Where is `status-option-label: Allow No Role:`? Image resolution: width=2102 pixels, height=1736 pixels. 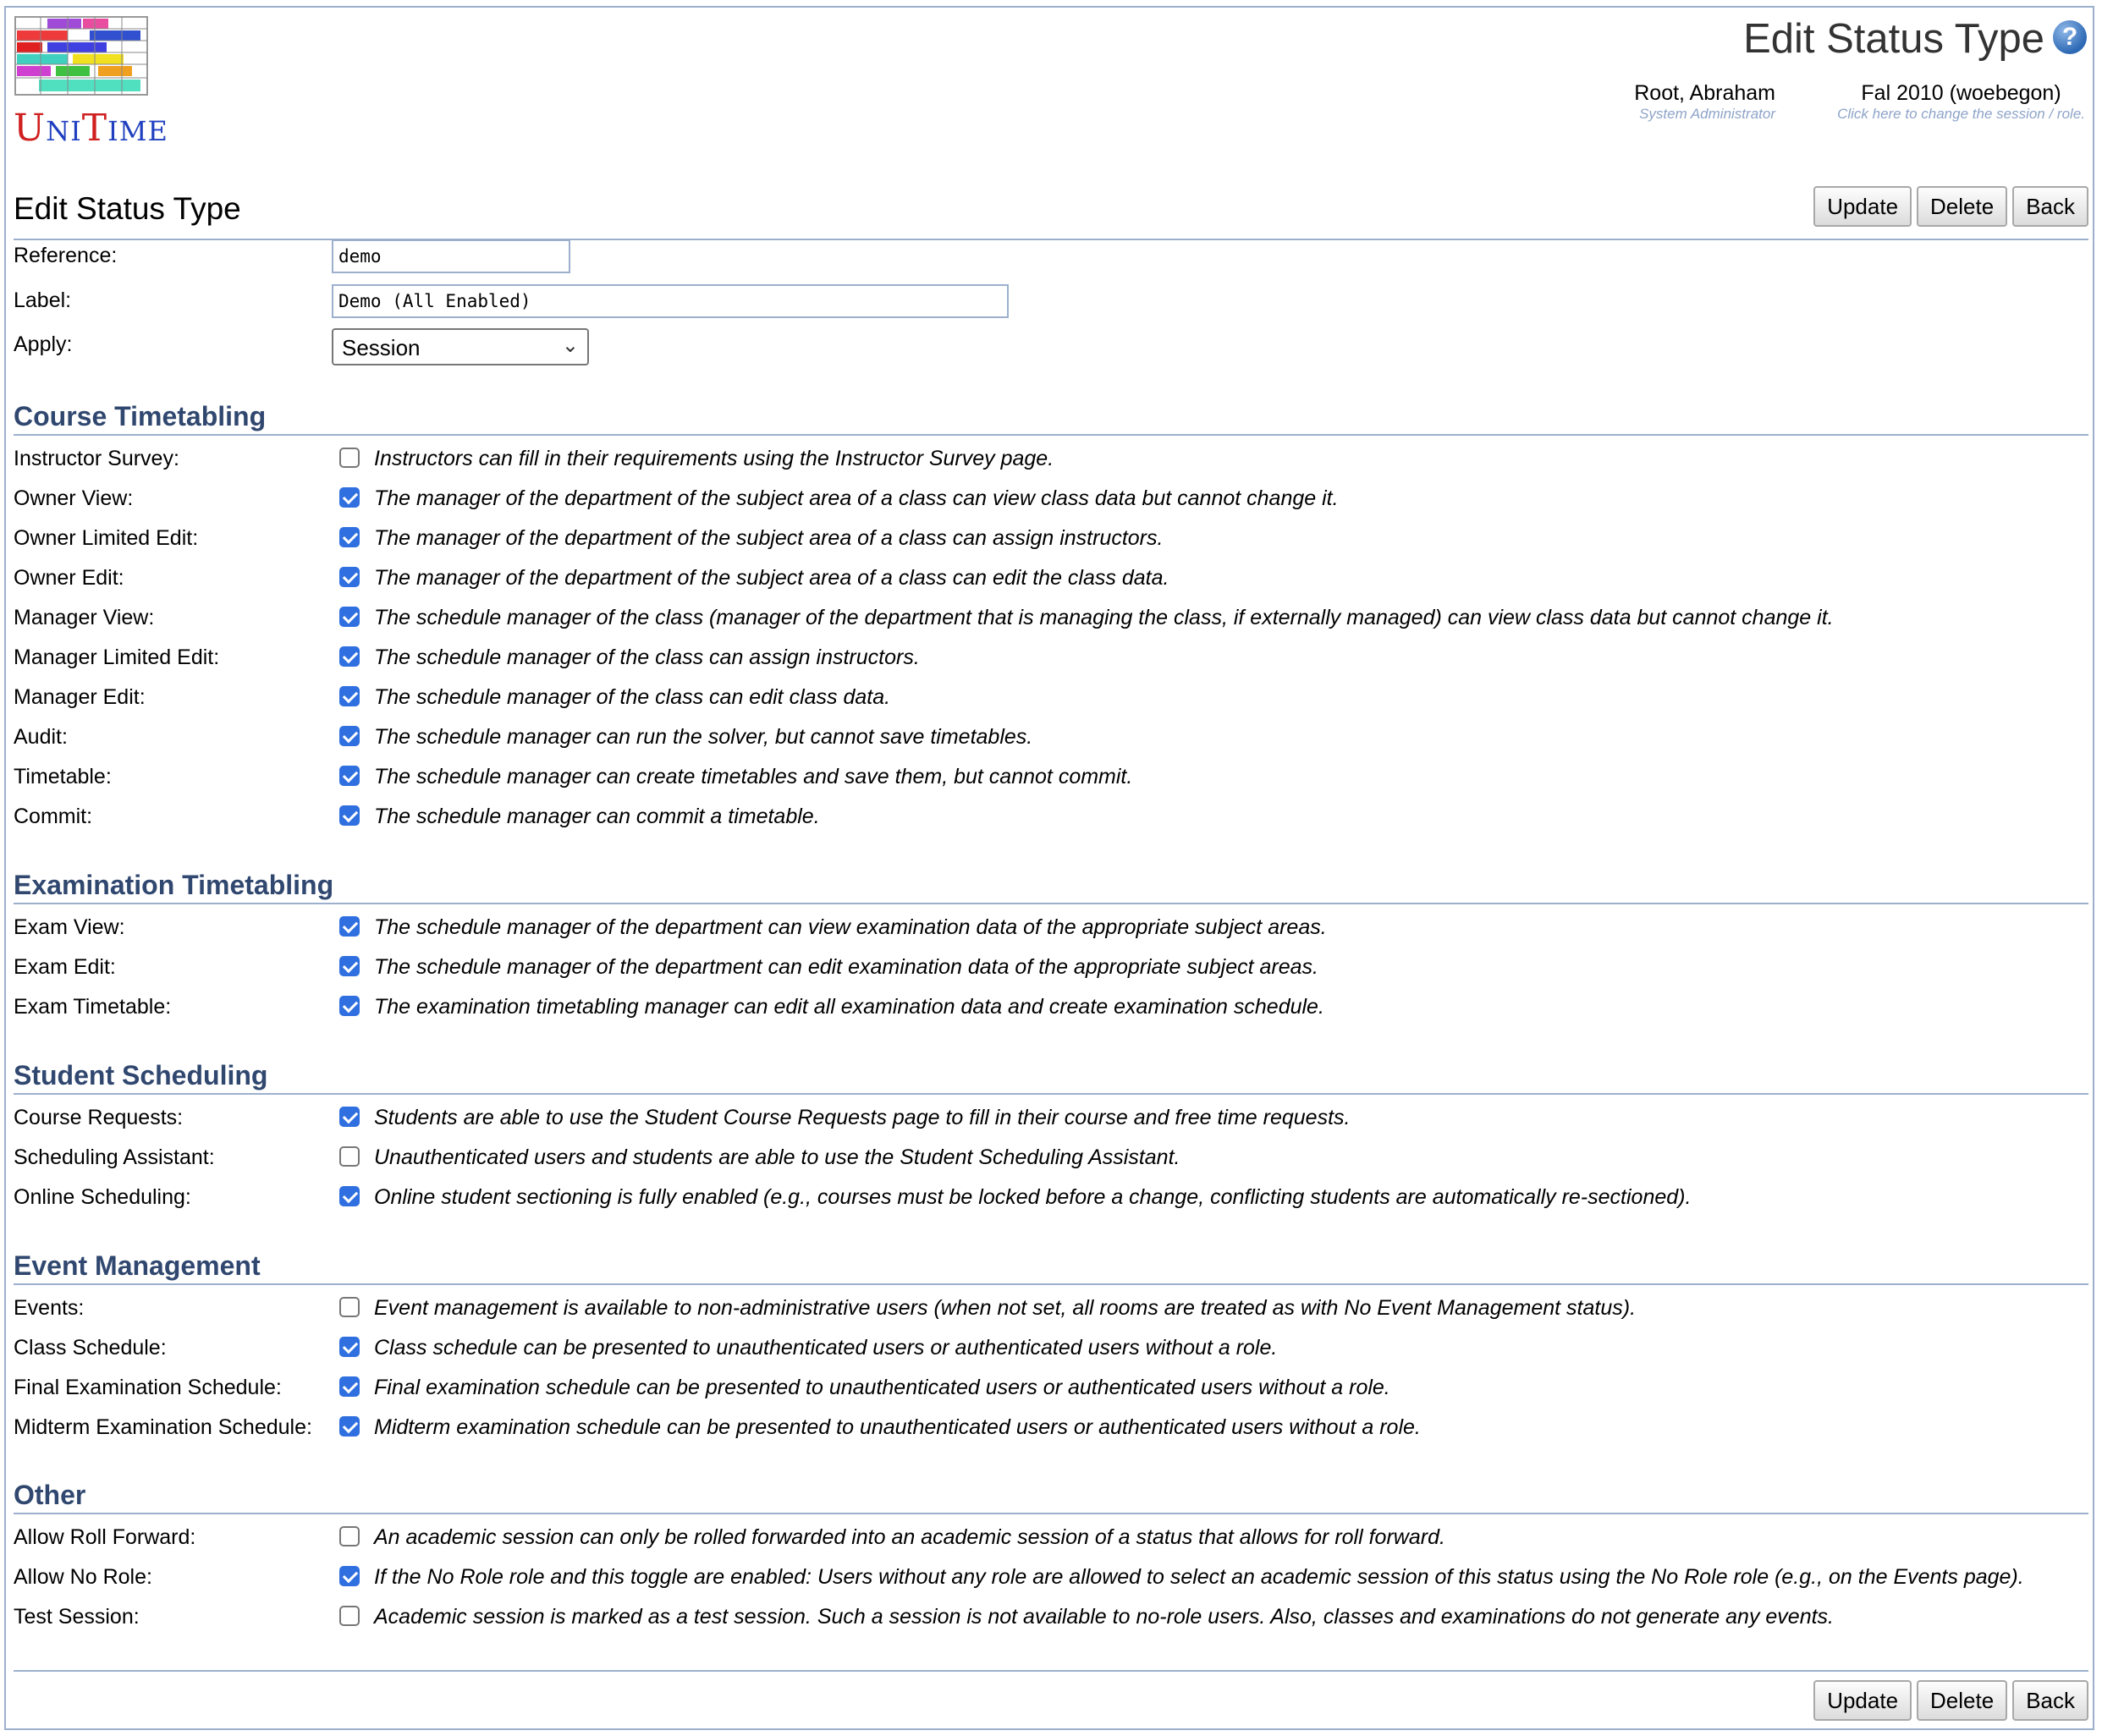
status-option-label: Allow No Role: is located at coordinates (83, 1577).